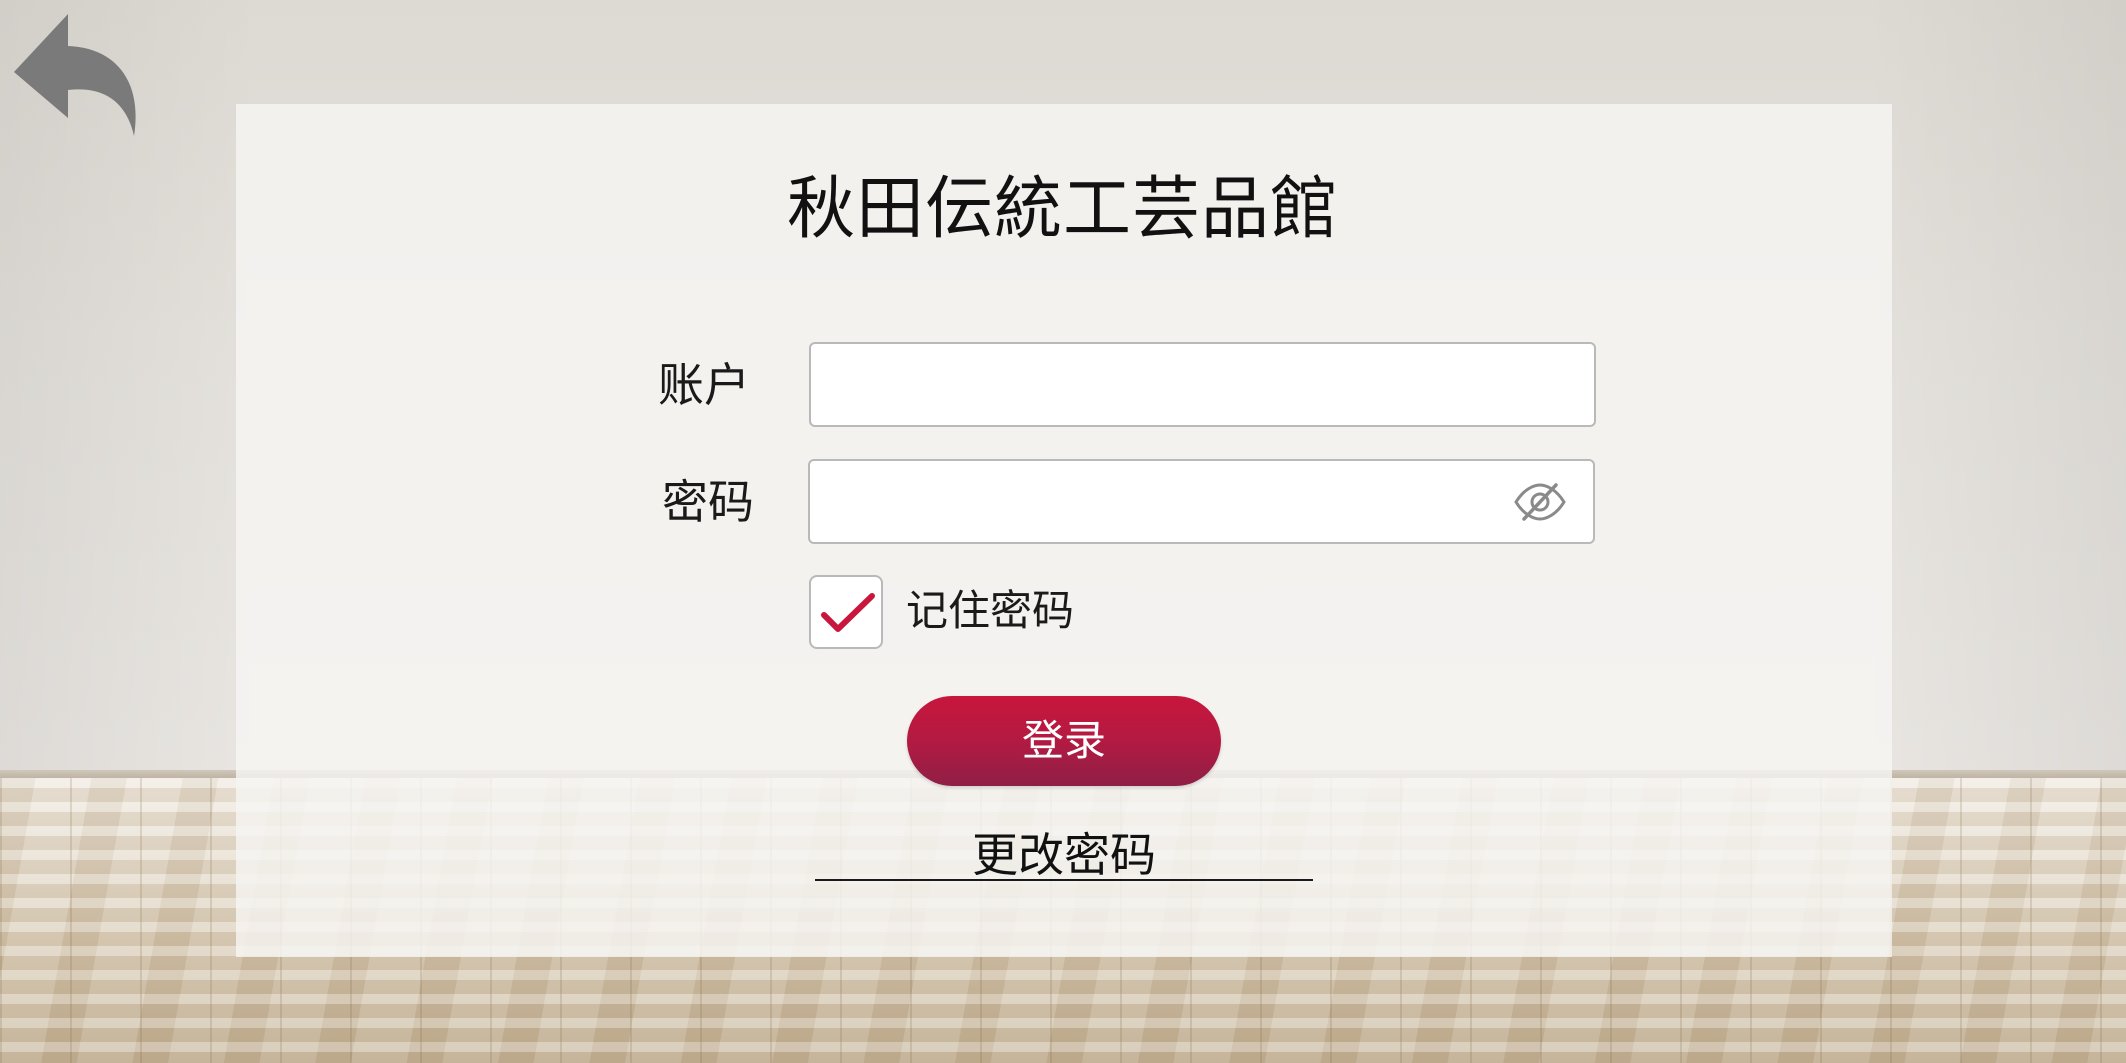  I want to click on remember-password-label: 记住密码, so click(990, 610).